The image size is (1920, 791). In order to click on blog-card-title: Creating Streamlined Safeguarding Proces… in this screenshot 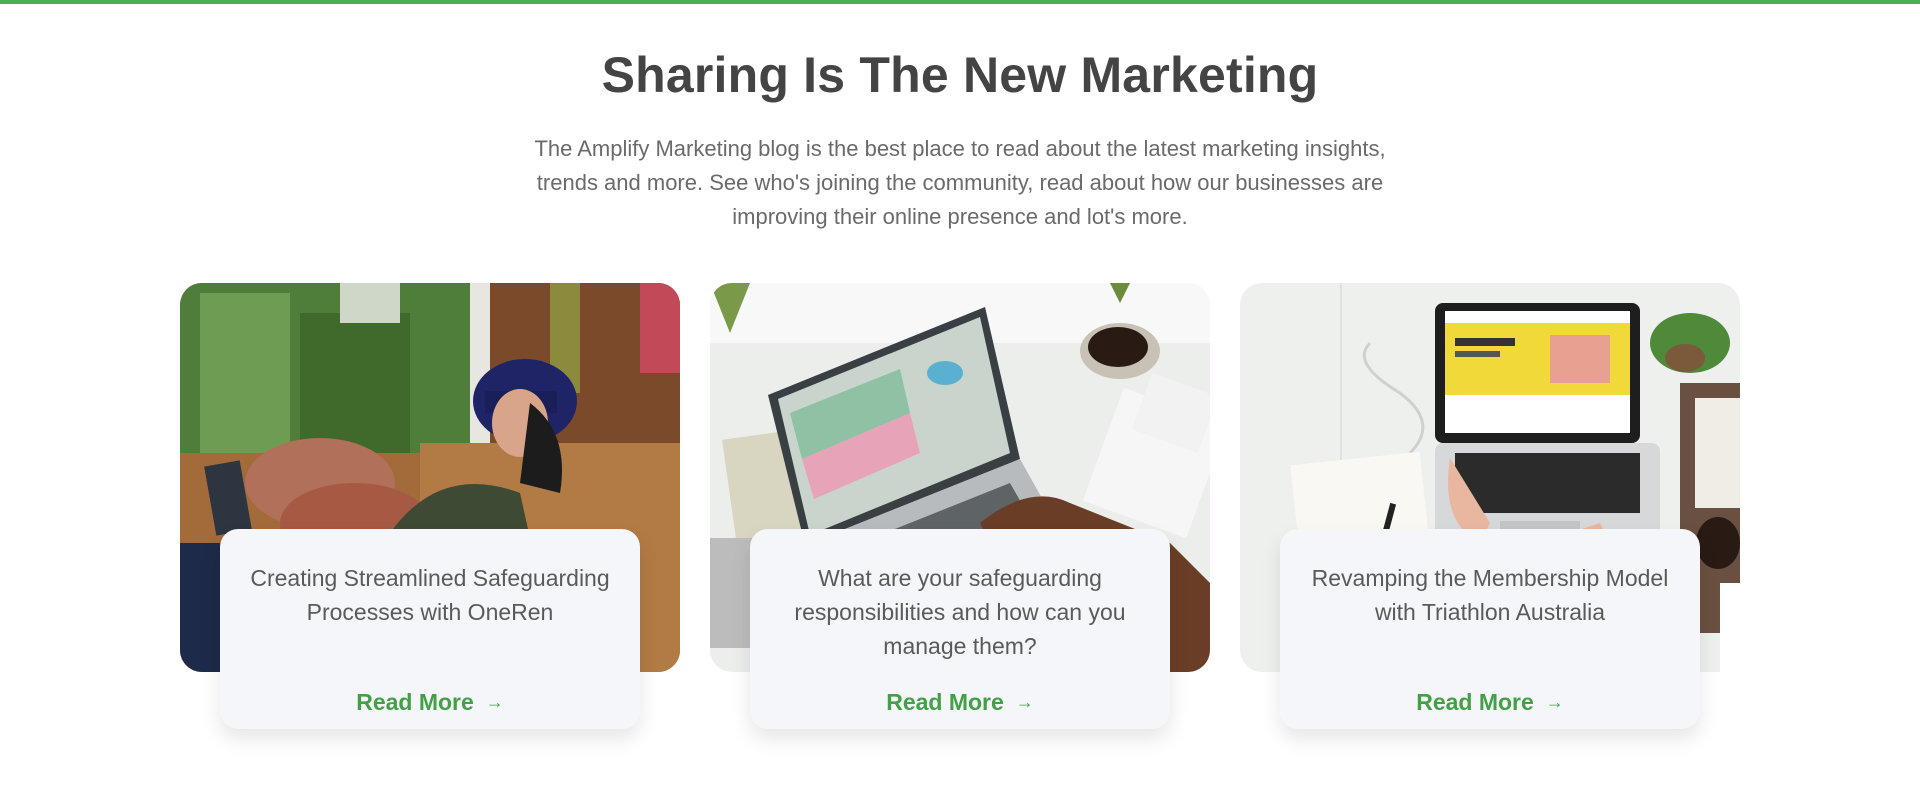, I will do `click(430, 595)`.